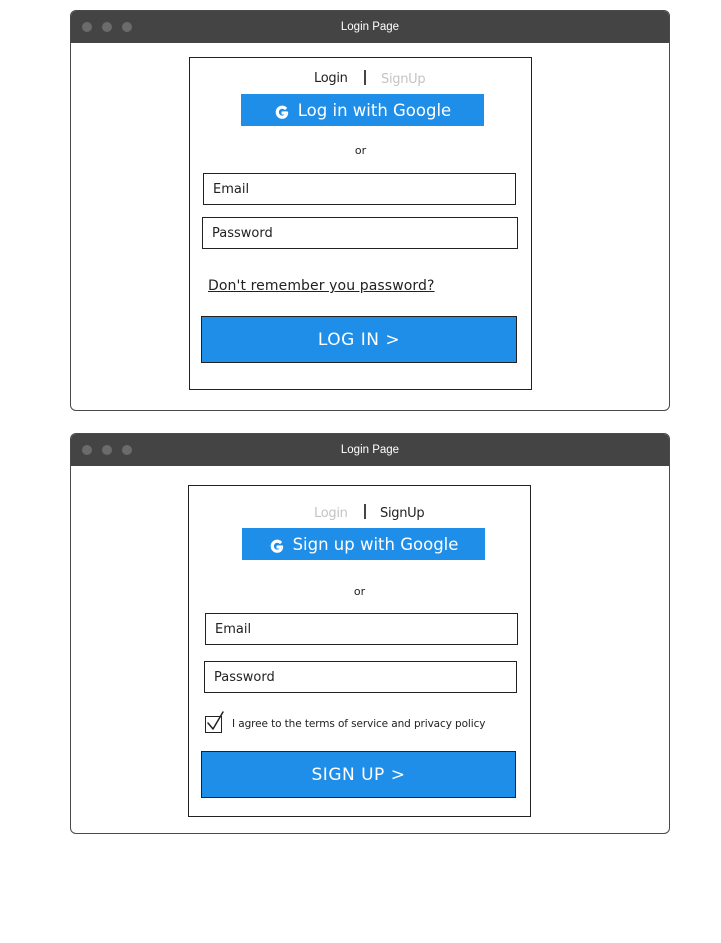 The width and height of the screenshot is (721, 943). Describe the element at coordinates (359, 339) in the screenshot. I see `login-submit-button: LOG IN >` at that location.